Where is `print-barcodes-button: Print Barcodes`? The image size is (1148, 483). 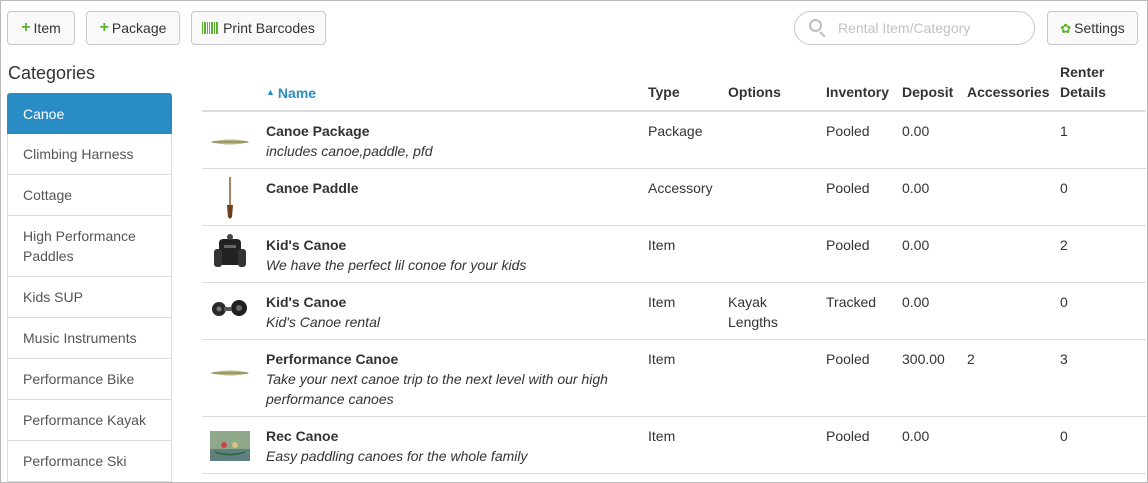
print-barcodes-button: Print Barcodes is located at coordinates (258, 28).